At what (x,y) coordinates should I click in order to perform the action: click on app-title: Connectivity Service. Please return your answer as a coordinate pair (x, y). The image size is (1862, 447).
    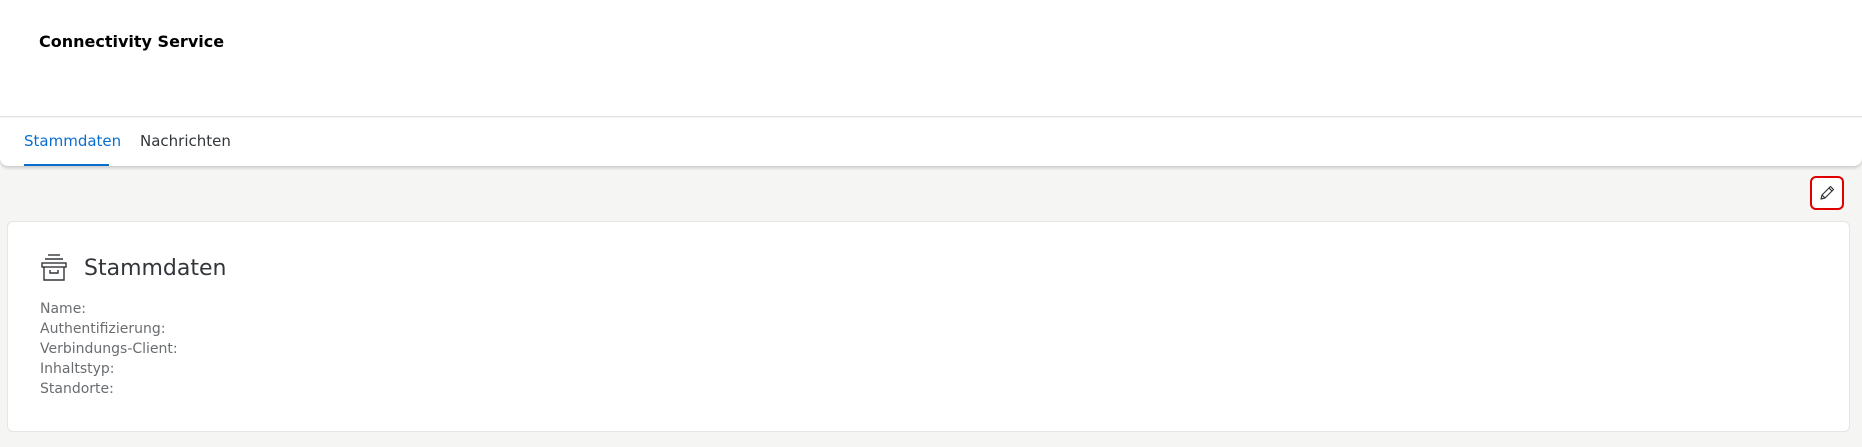
    Looking at the image, I should click on (132, 41).